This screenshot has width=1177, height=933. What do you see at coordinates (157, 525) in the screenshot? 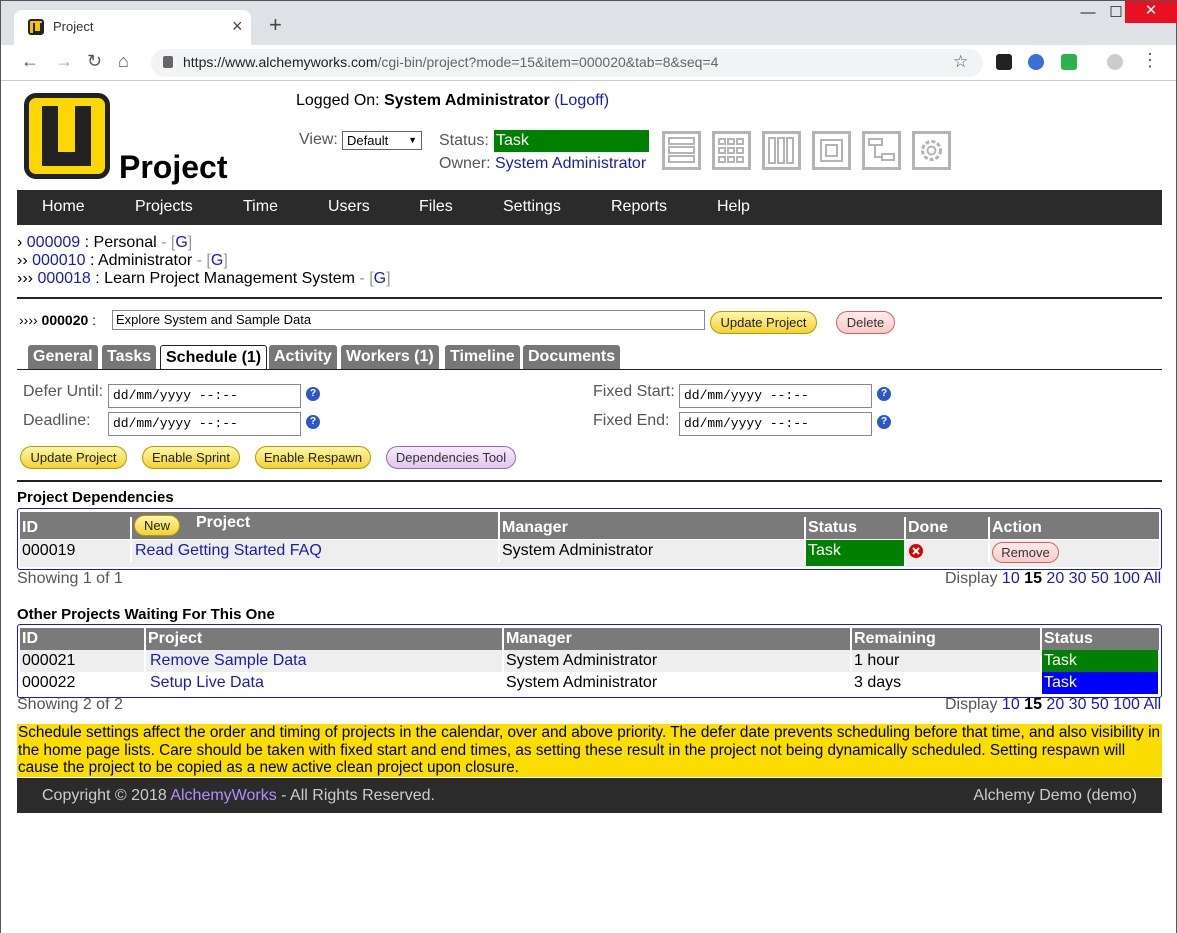
I see `new-dependency-button: New` at bounding box center [157, 525].